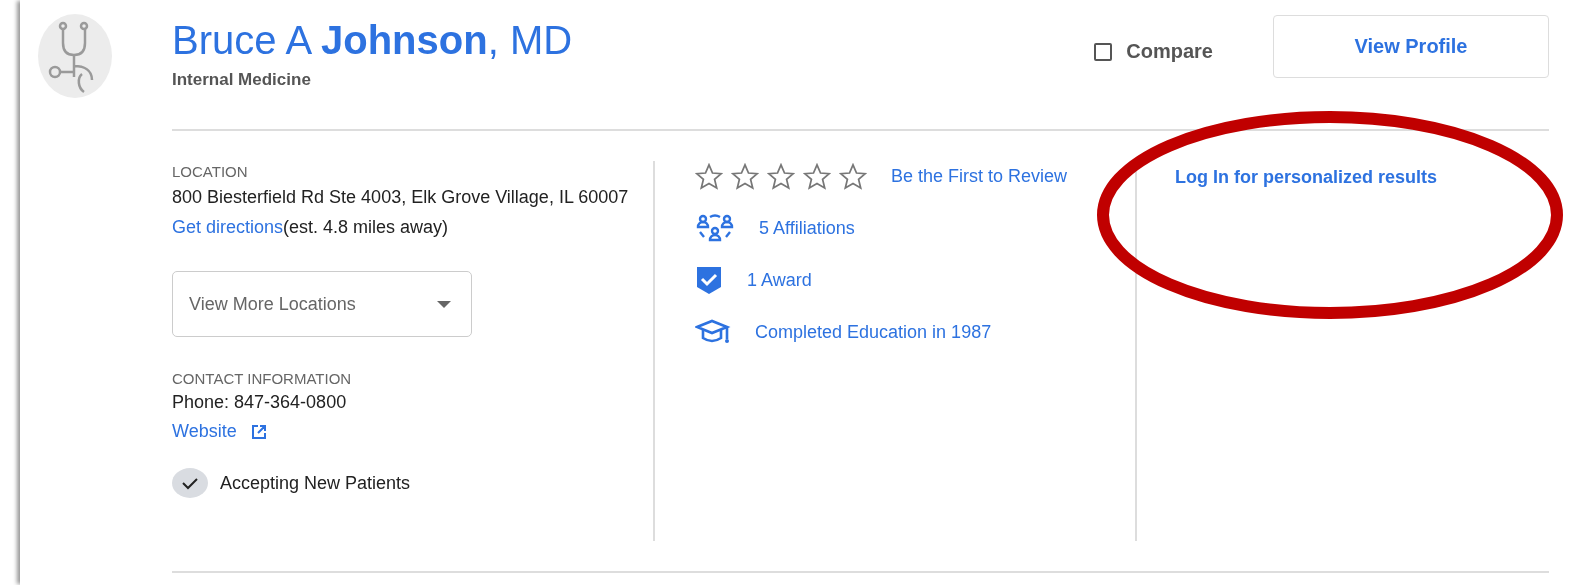 Image resolution: width=1572 pixels, height=585 pixels. What do you see at coordinates (709, 280) in the screenshot?
I see `shield-check-icon` at bounding box center [709, 280].